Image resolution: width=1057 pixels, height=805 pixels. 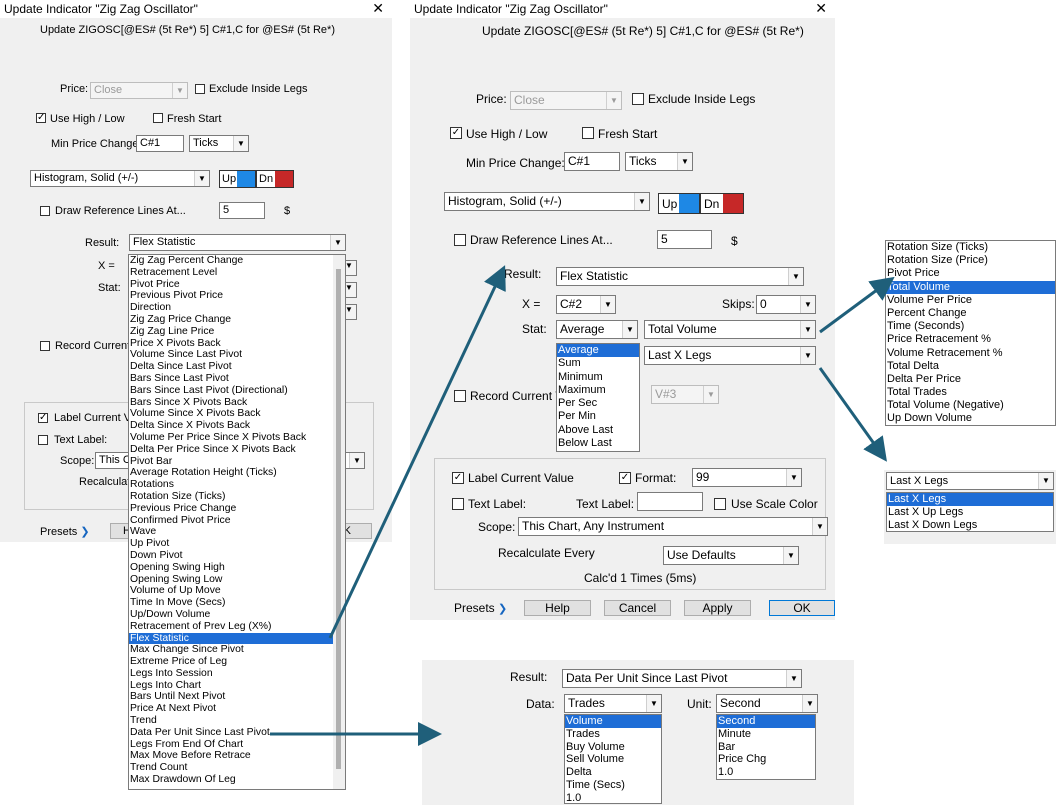 I want to click on arrow-total-volume, so click(x=857, y=305).